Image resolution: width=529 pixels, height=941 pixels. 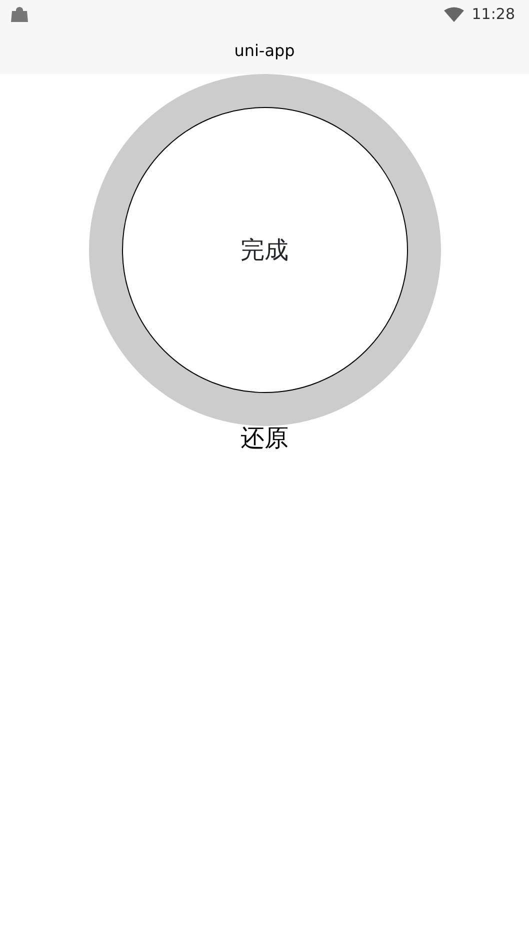 I want to click on done-label: 完成, so click(x=264, y=250).